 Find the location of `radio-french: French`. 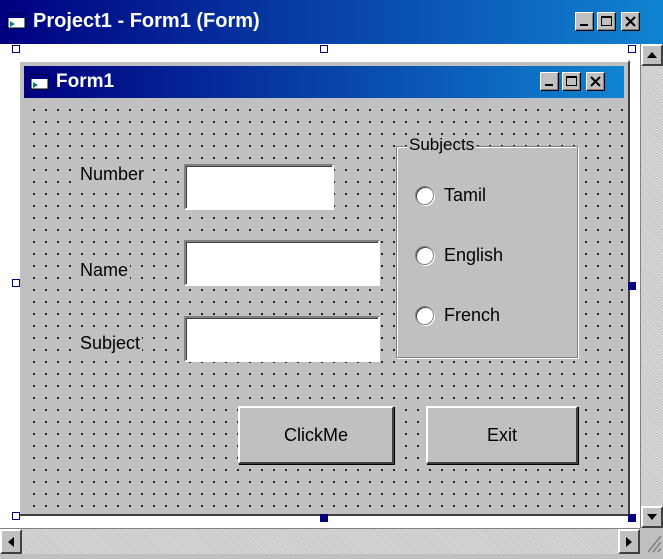

radio-french: French is located at coordinates (457, 315).